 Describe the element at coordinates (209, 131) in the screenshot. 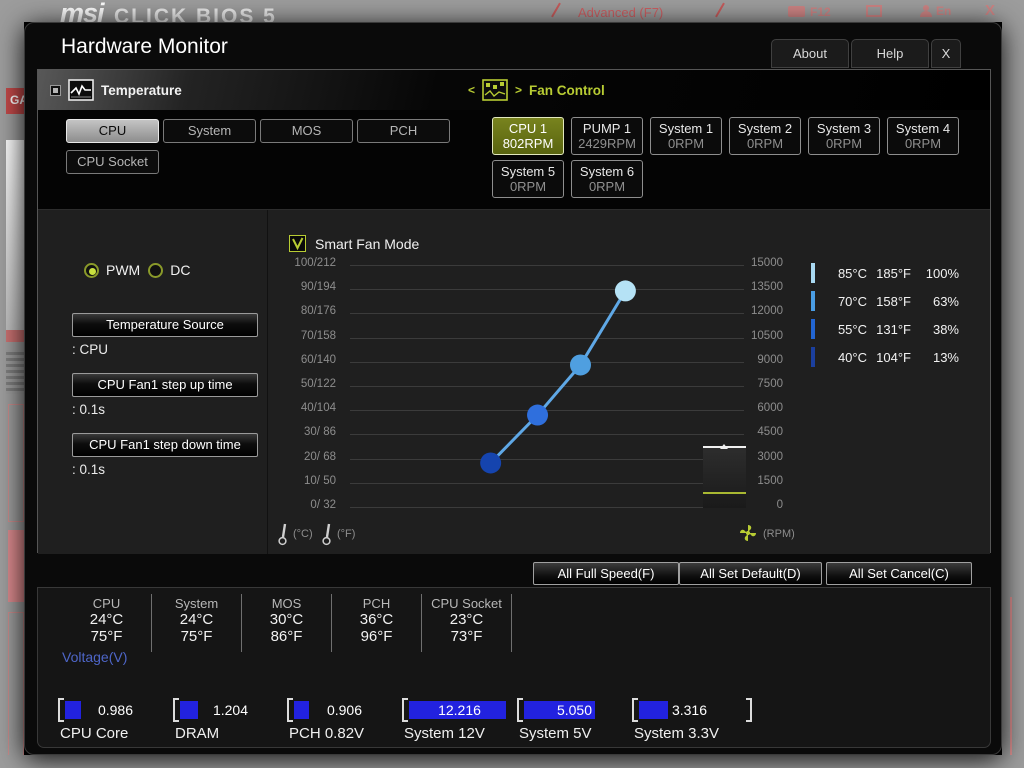

I see `temp-tab-system: System` at that location.